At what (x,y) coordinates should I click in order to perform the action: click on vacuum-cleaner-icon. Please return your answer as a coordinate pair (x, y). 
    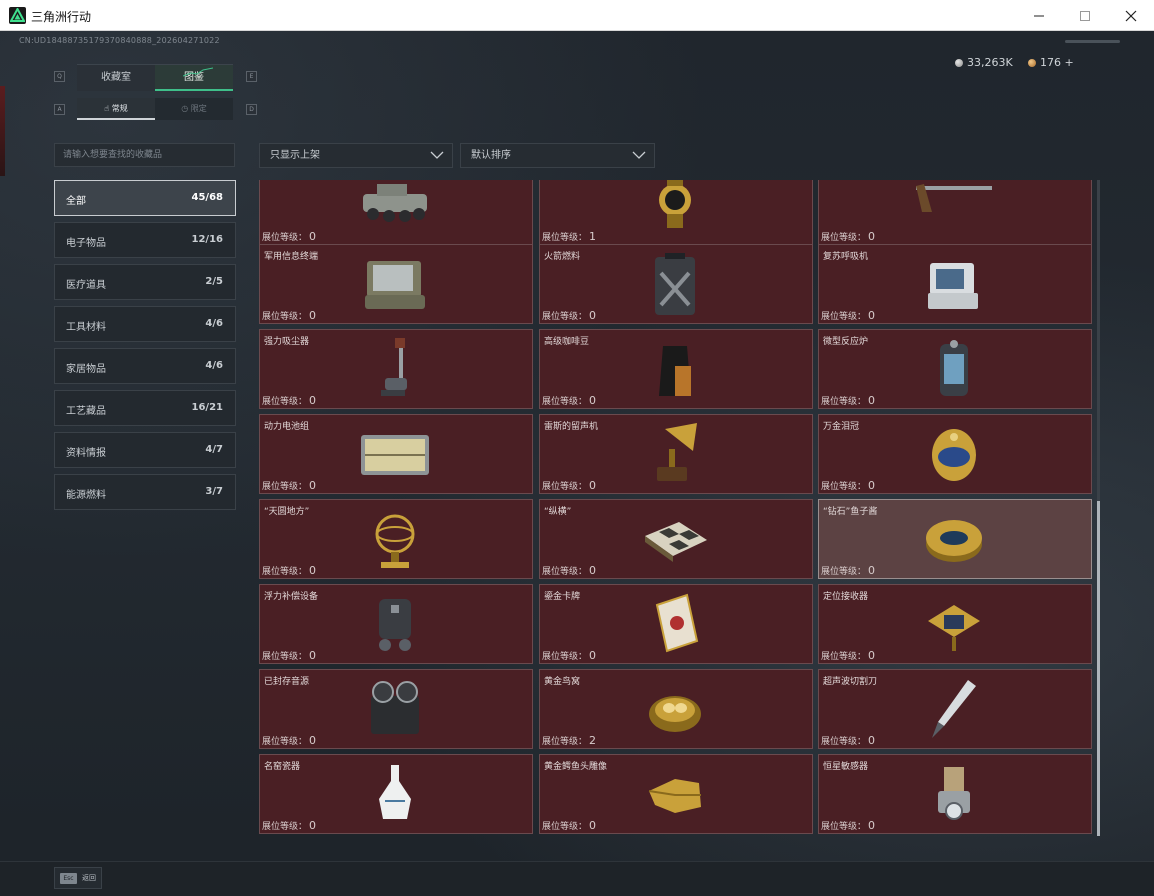
    Looking at the image, I should click on (394, 367).